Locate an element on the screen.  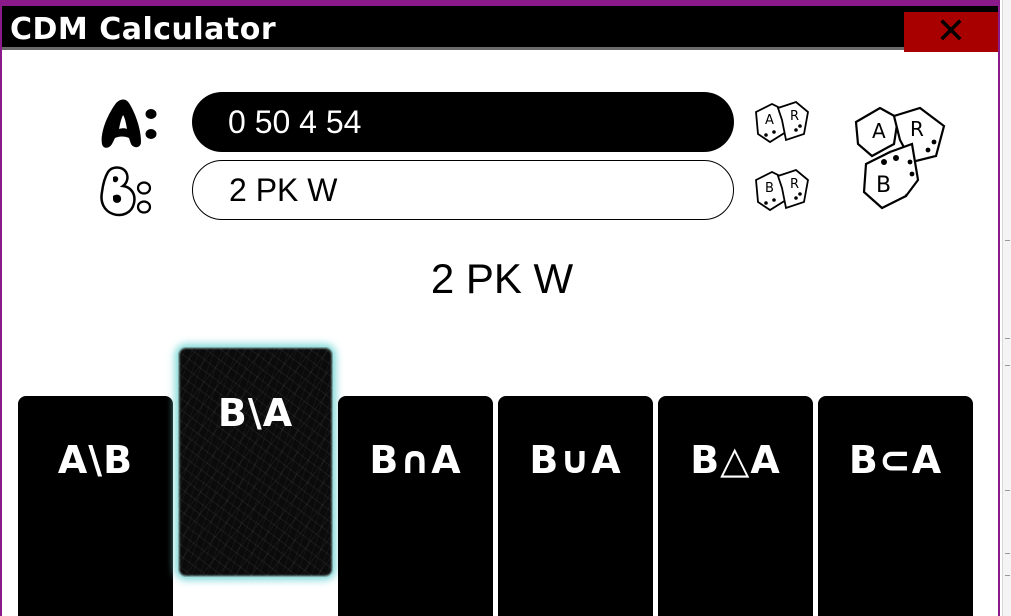
op-label: B\A is located at coordinates (255, 413).